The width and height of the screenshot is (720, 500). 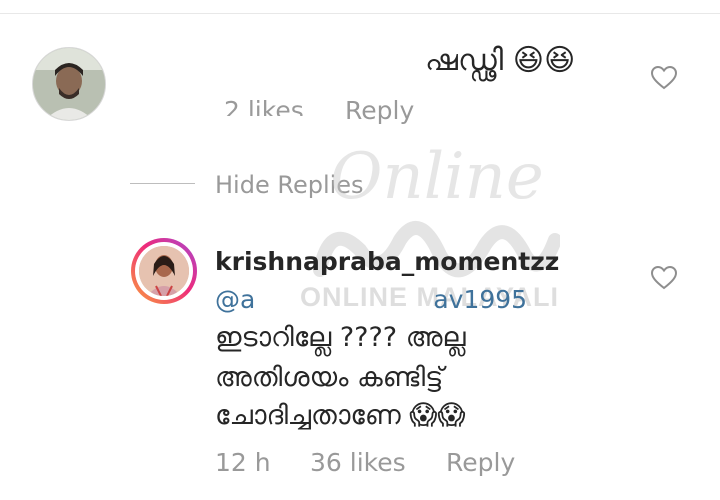 I want to click on top-divider, so click(x=360, y=13).